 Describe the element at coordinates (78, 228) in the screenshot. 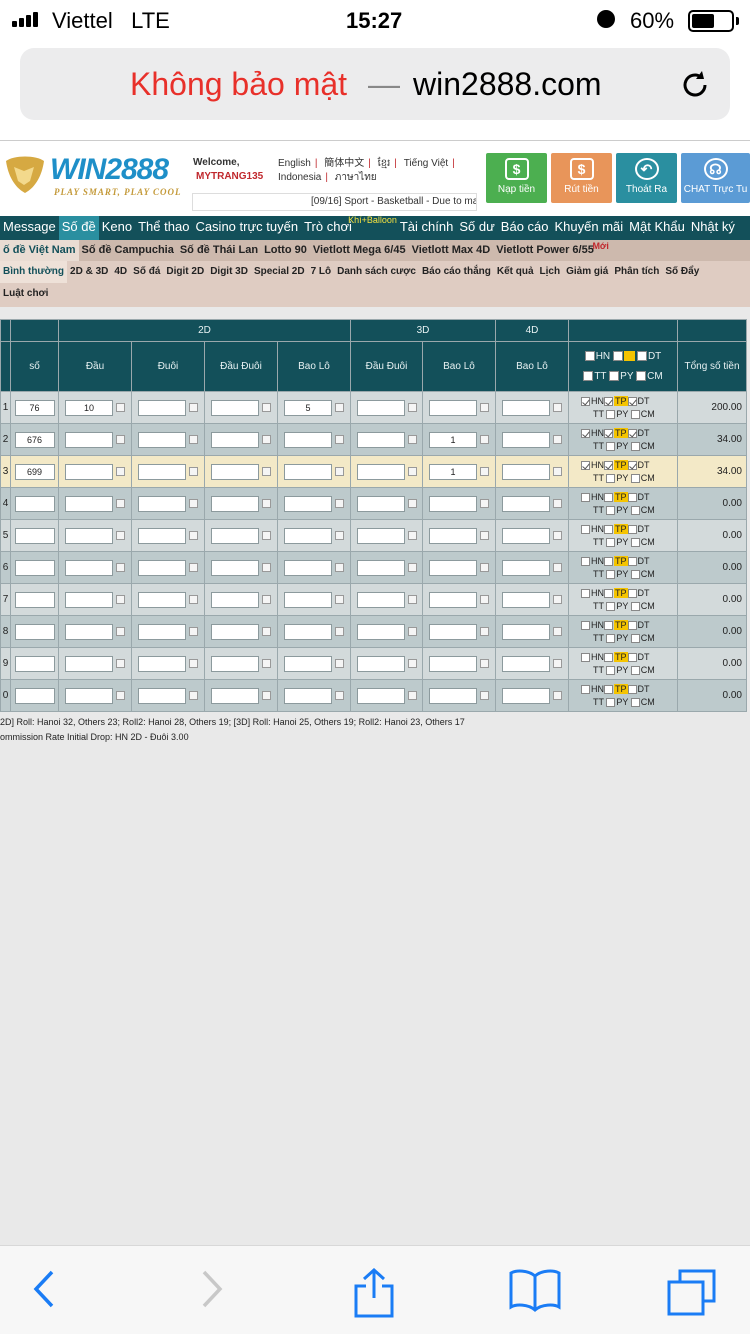

I see `nav-so-de: Số đề` at that location.